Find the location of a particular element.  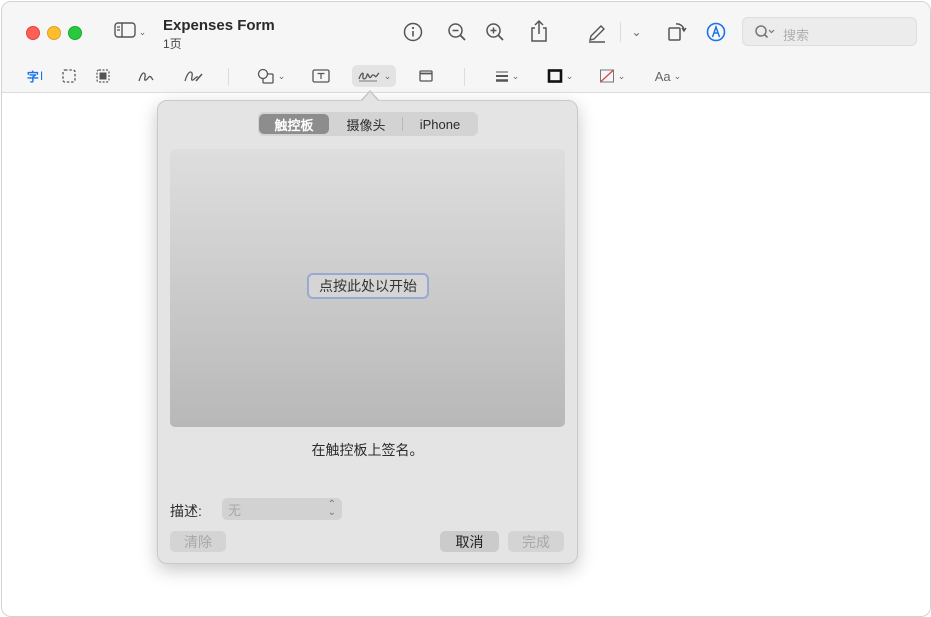

search-placeholder: 搜索 is located at coordinates (796, 35).